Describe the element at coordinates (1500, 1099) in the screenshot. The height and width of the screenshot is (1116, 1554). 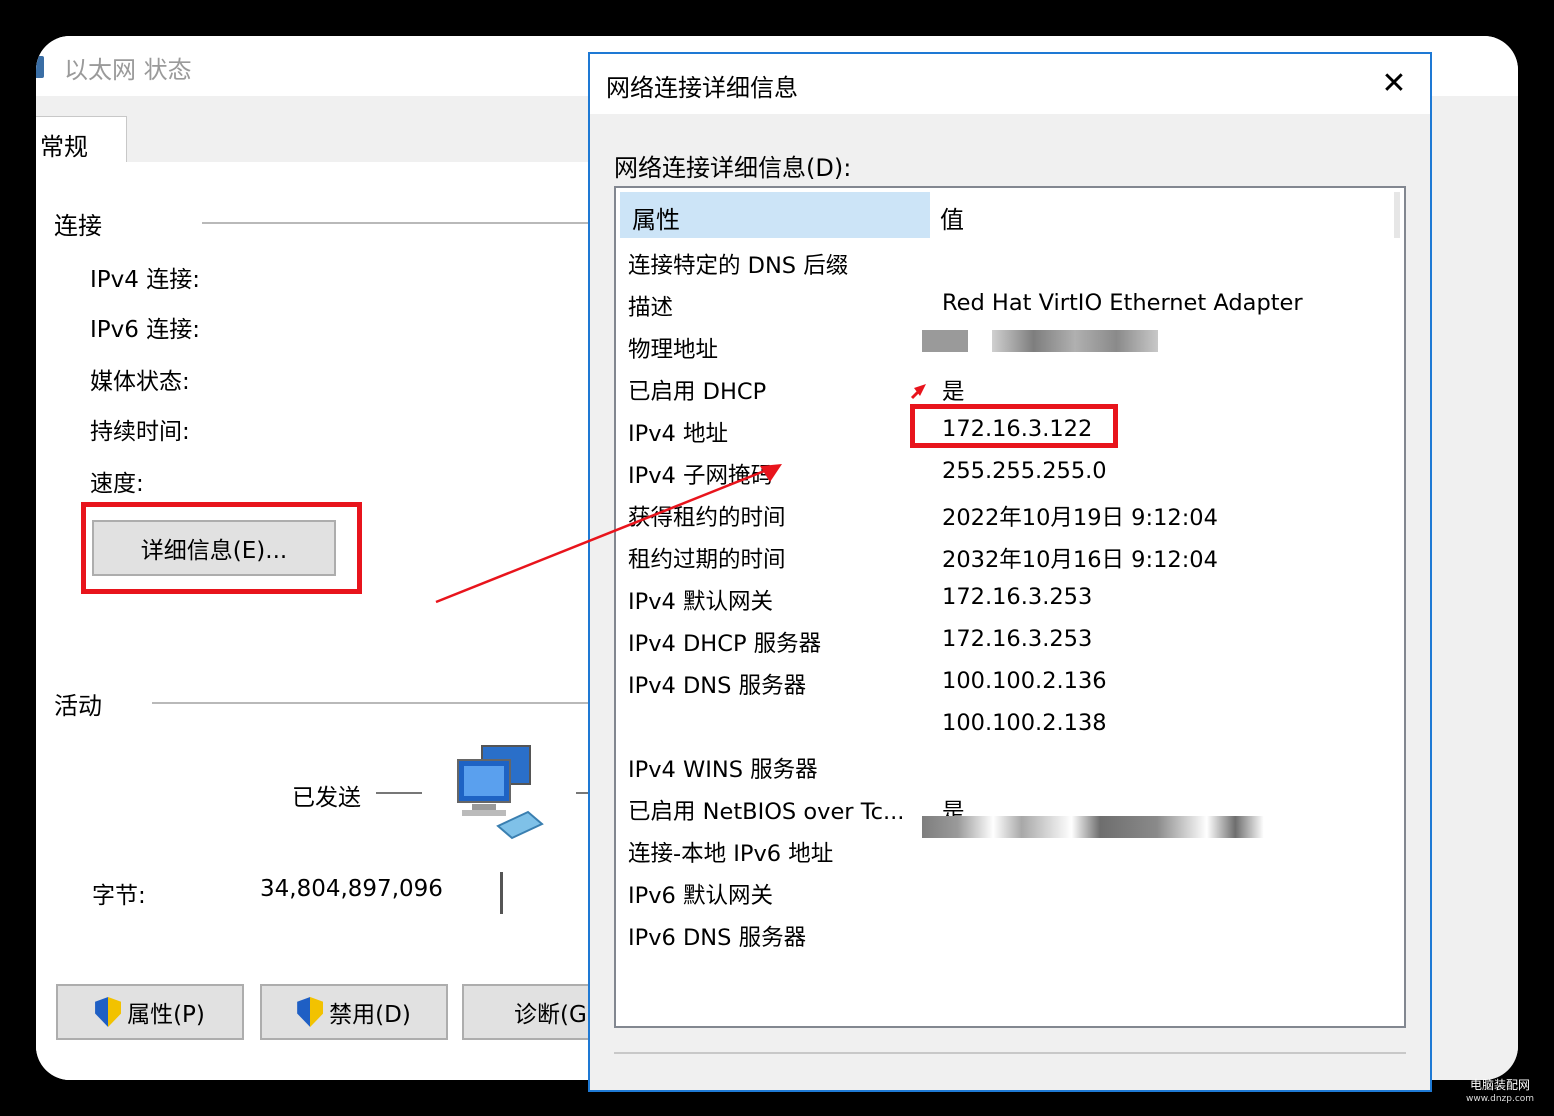
I see `watermark-url: www.dnzp.com` at that location.